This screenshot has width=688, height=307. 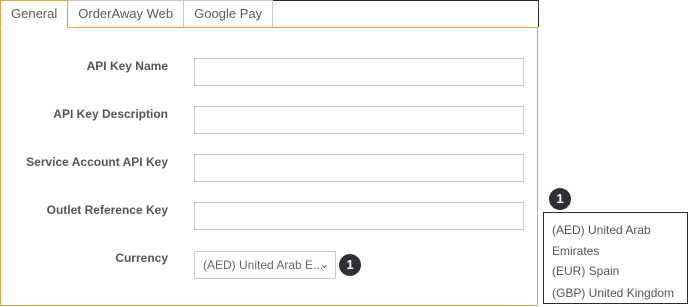 What do you see at coordinates (110, 114) in the screenshot?
I see `api-key-description-label: API Key Description` at bounding box center [110, 114].